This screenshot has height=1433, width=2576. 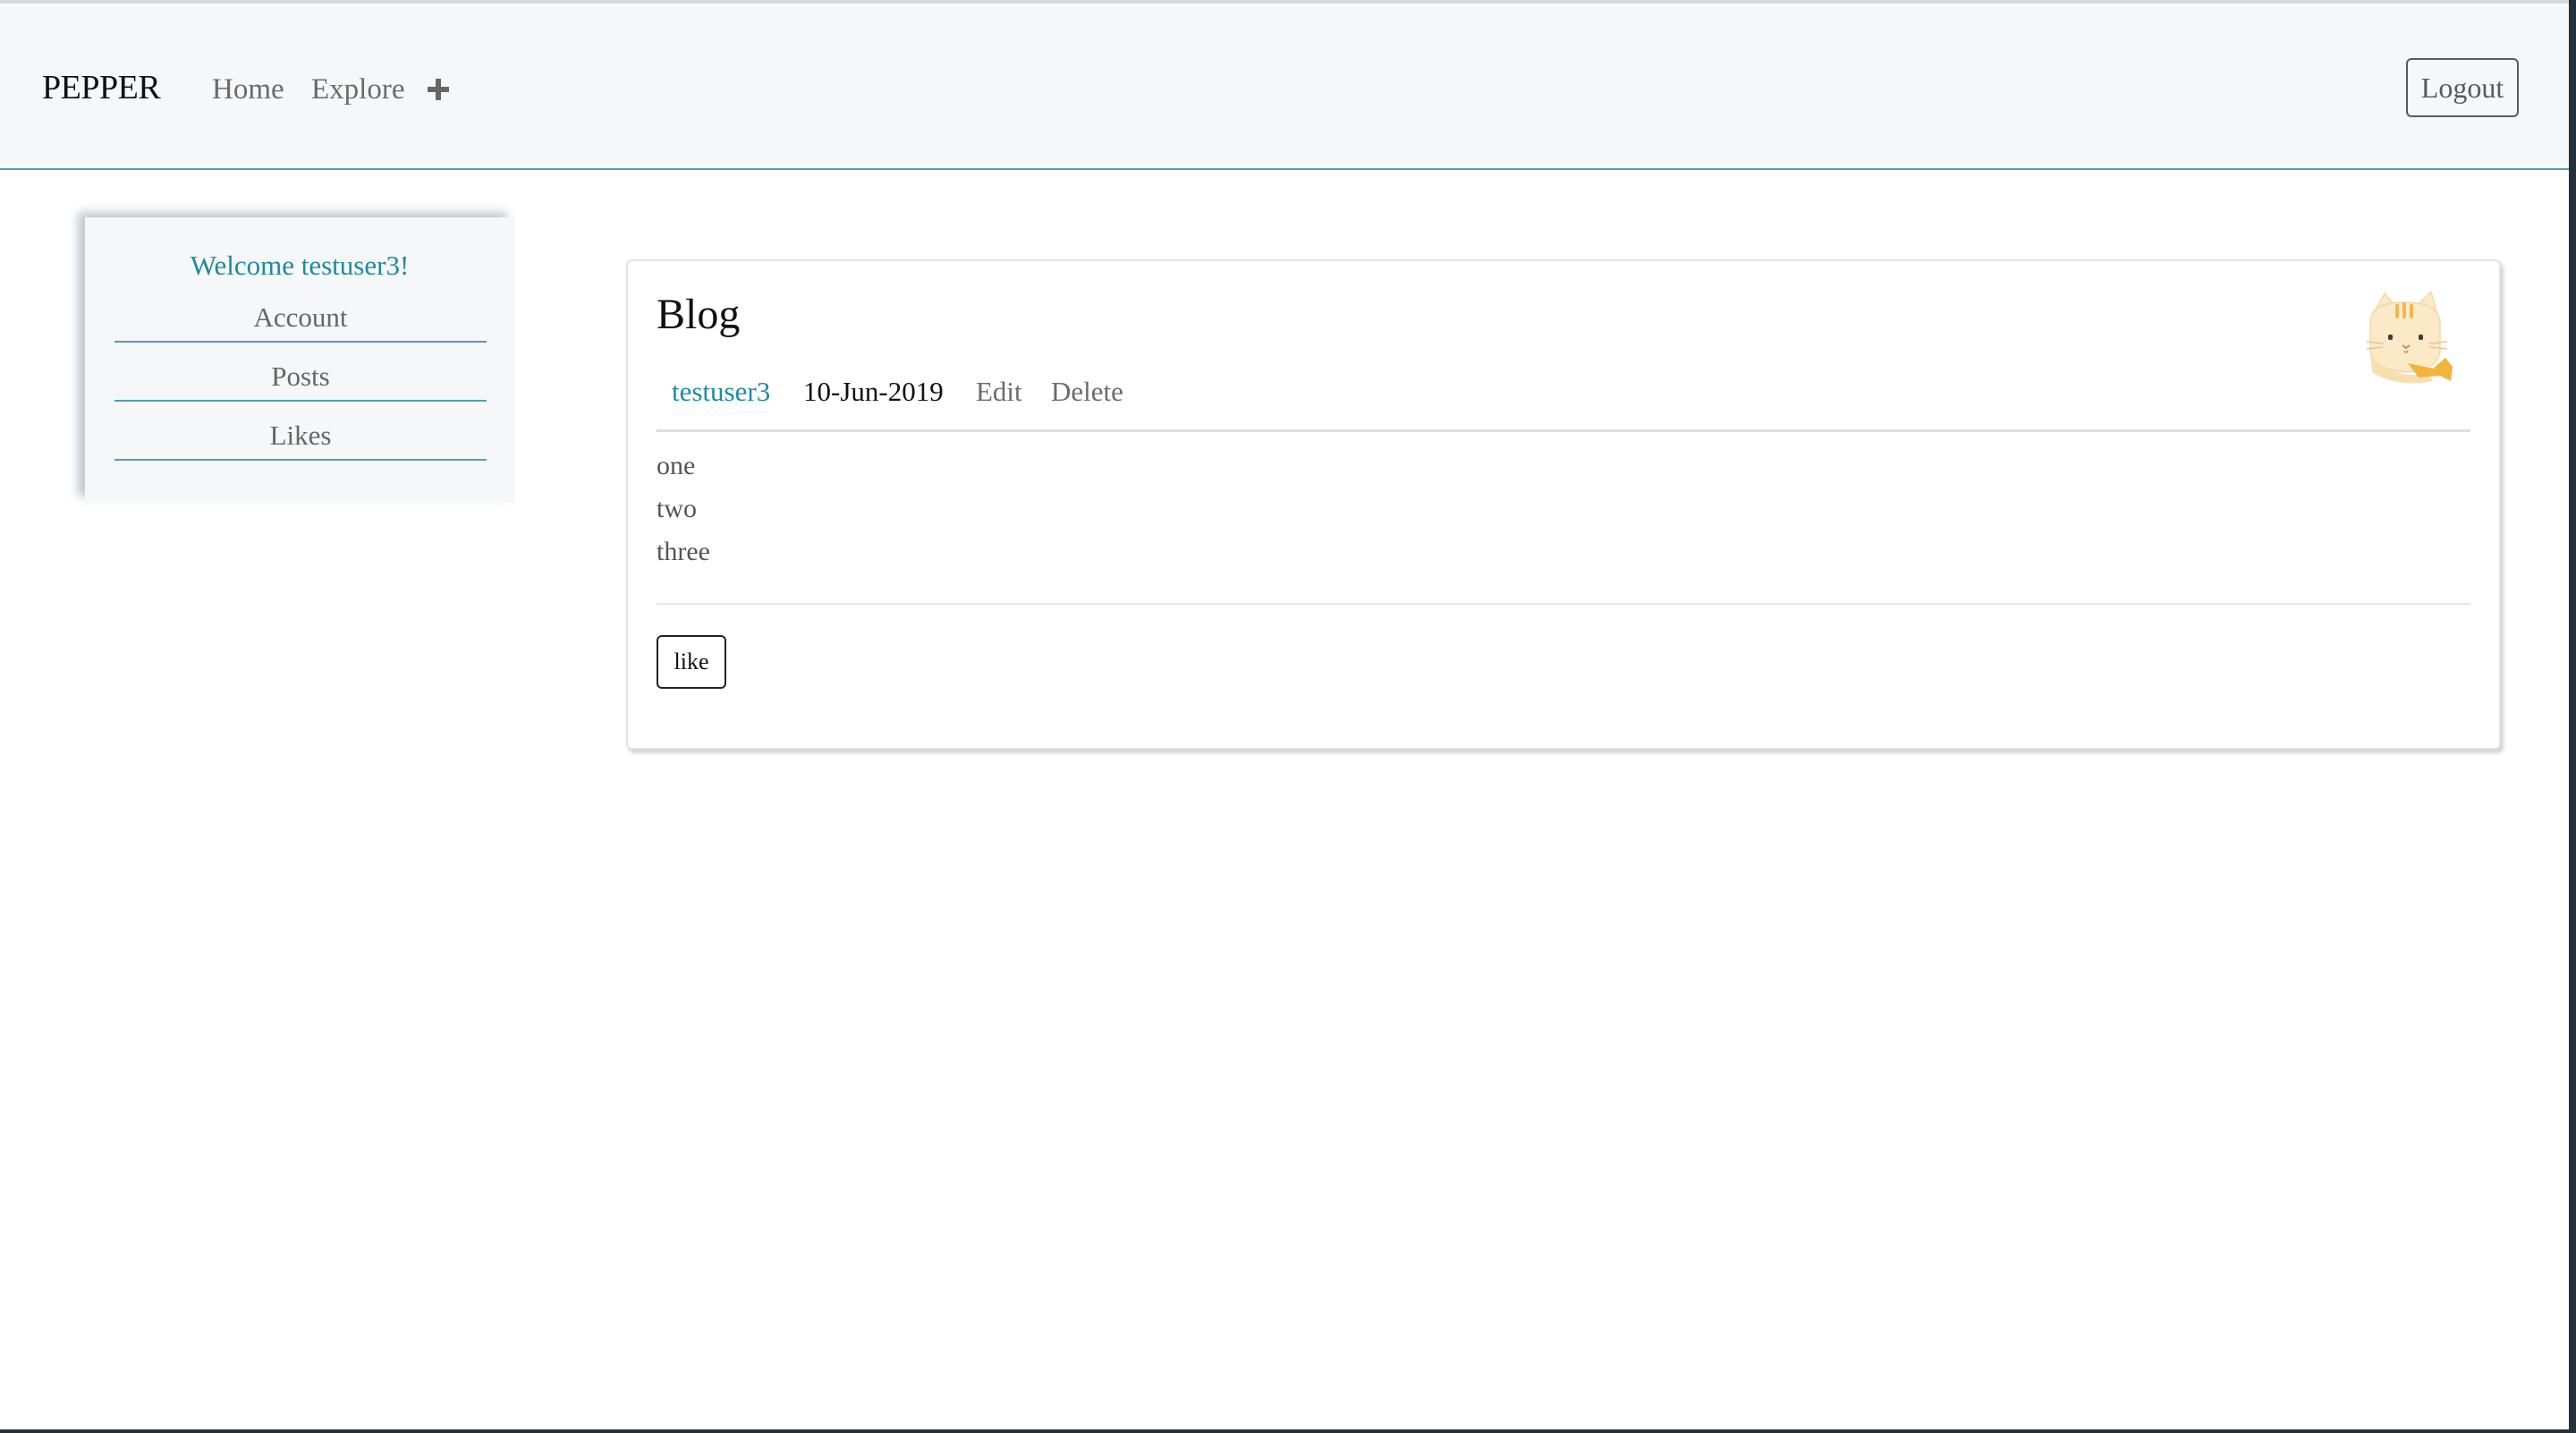 I want to click on edit-post-link: Edit, so click(x=999, y=392).